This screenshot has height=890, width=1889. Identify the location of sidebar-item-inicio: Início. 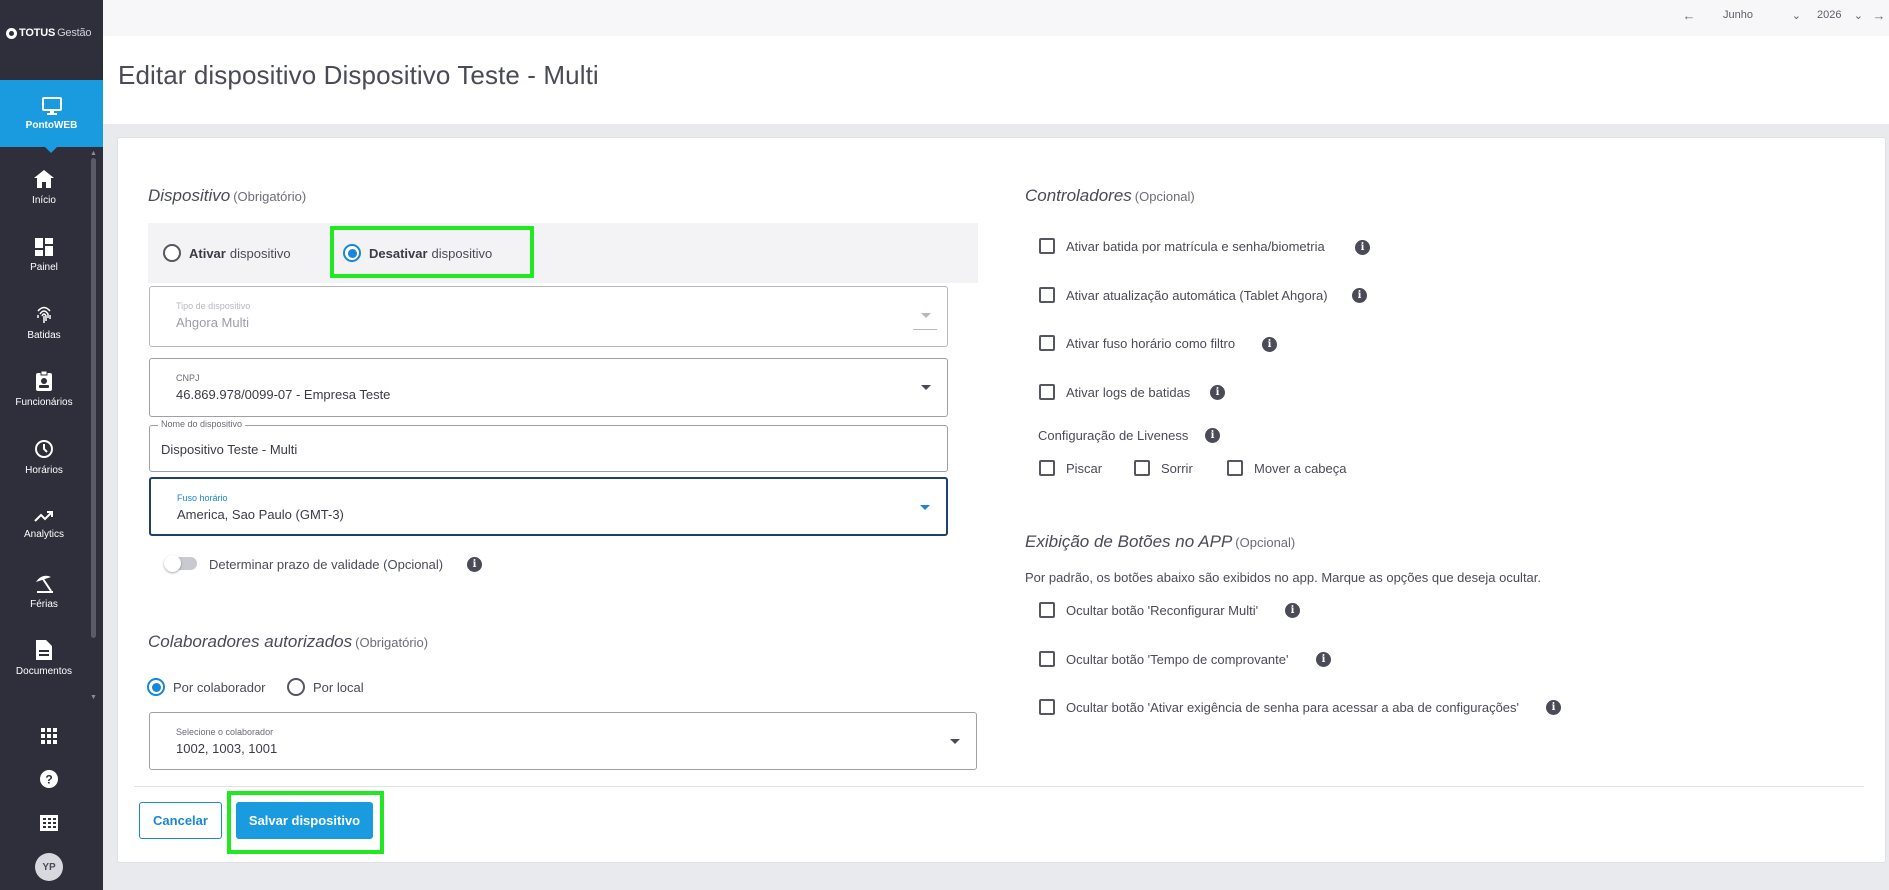
(44, 187).